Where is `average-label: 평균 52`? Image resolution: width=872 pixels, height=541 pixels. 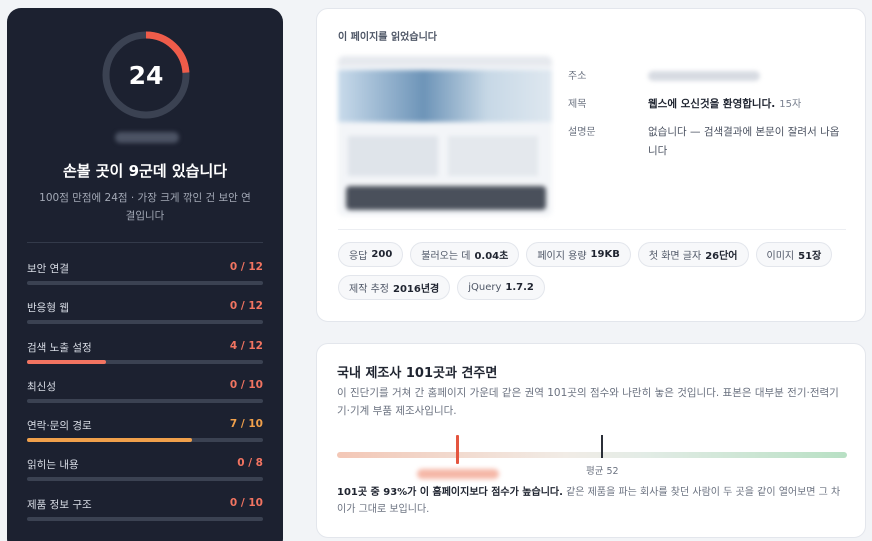
average-label: 평균 52 is located at coordinates (602, 471).